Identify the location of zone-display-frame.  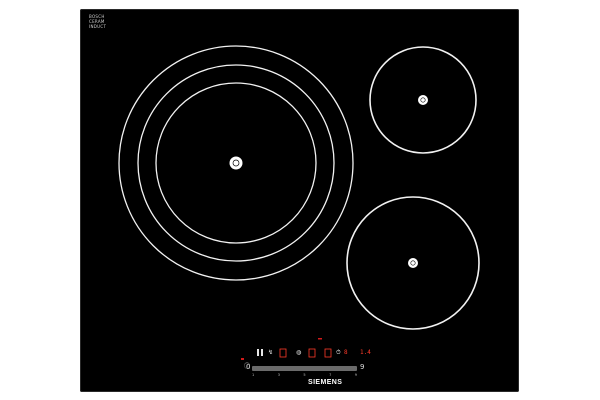
(283, 353).